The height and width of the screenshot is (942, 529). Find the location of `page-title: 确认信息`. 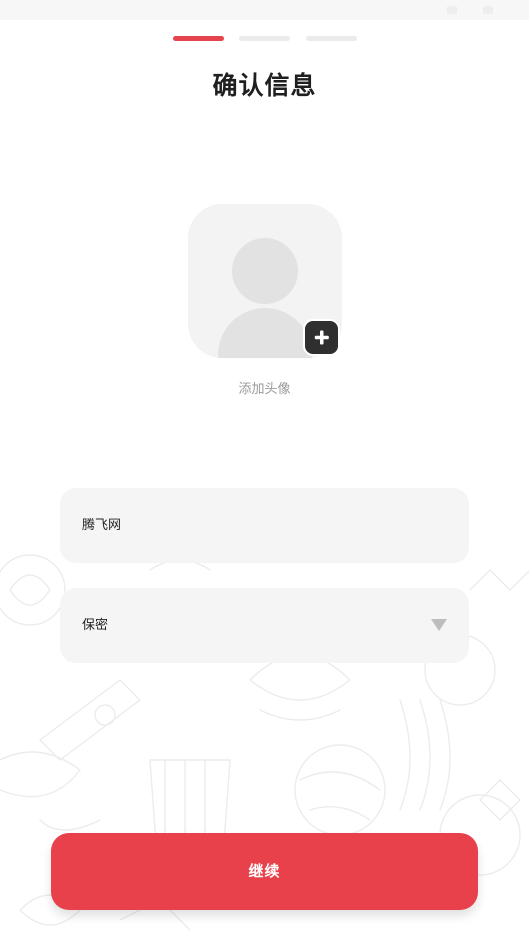

page-title: 确认信息 is located at coordinates (264, 85).